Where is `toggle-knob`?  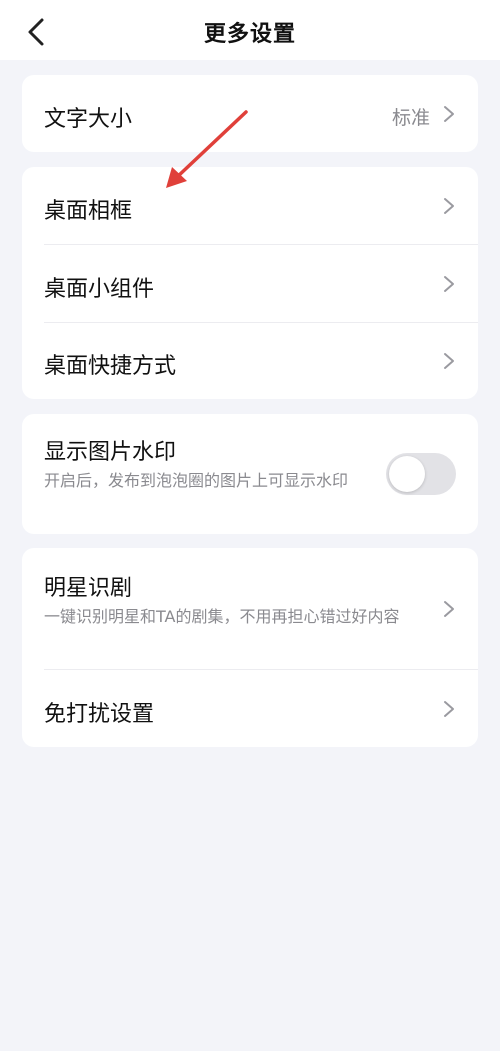 toggle-knob is located at coordinates (407, 474).